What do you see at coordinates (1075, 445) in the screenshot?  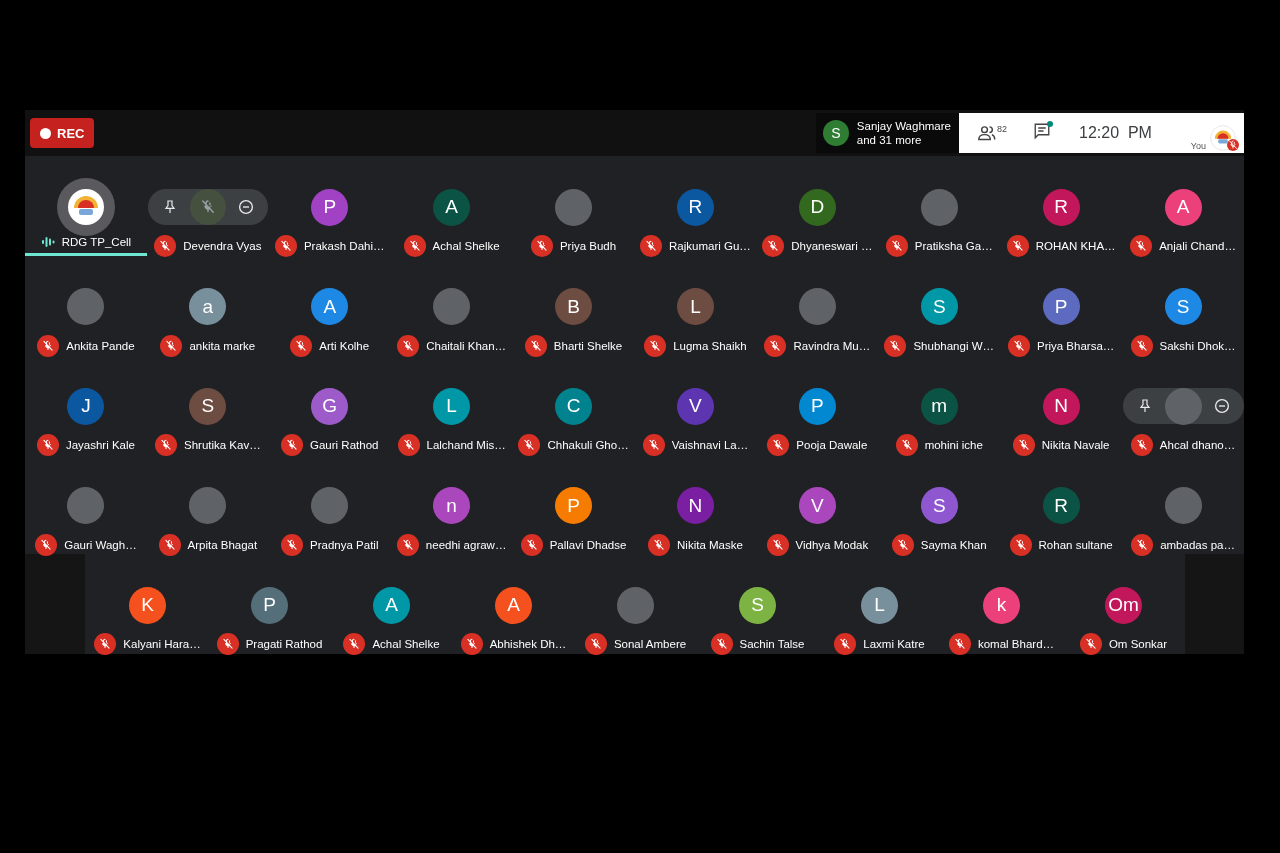 I see `participant-name: Nikita Navale` at bounding box center [1075, 445].